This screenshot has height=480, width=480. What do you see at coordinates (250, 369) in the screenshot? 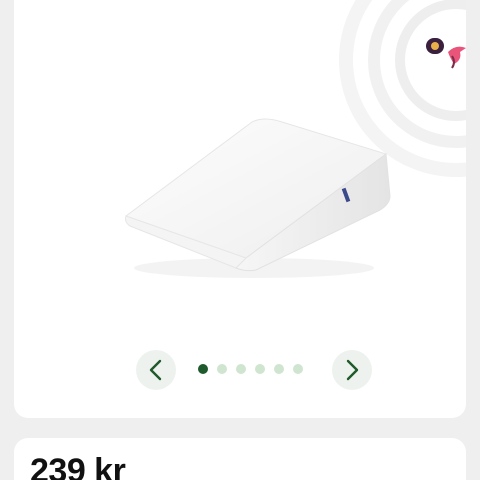
I see `carousel-dots` at bounding box center [250, 369].